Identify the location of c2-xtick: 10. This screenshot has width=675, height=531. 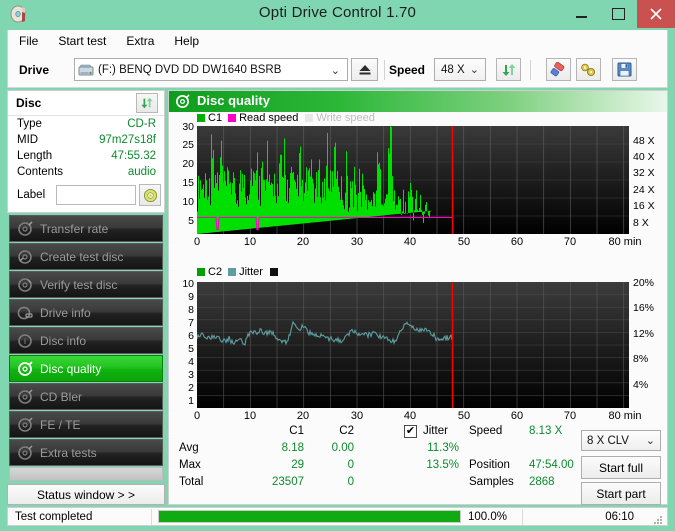
(250, 416).